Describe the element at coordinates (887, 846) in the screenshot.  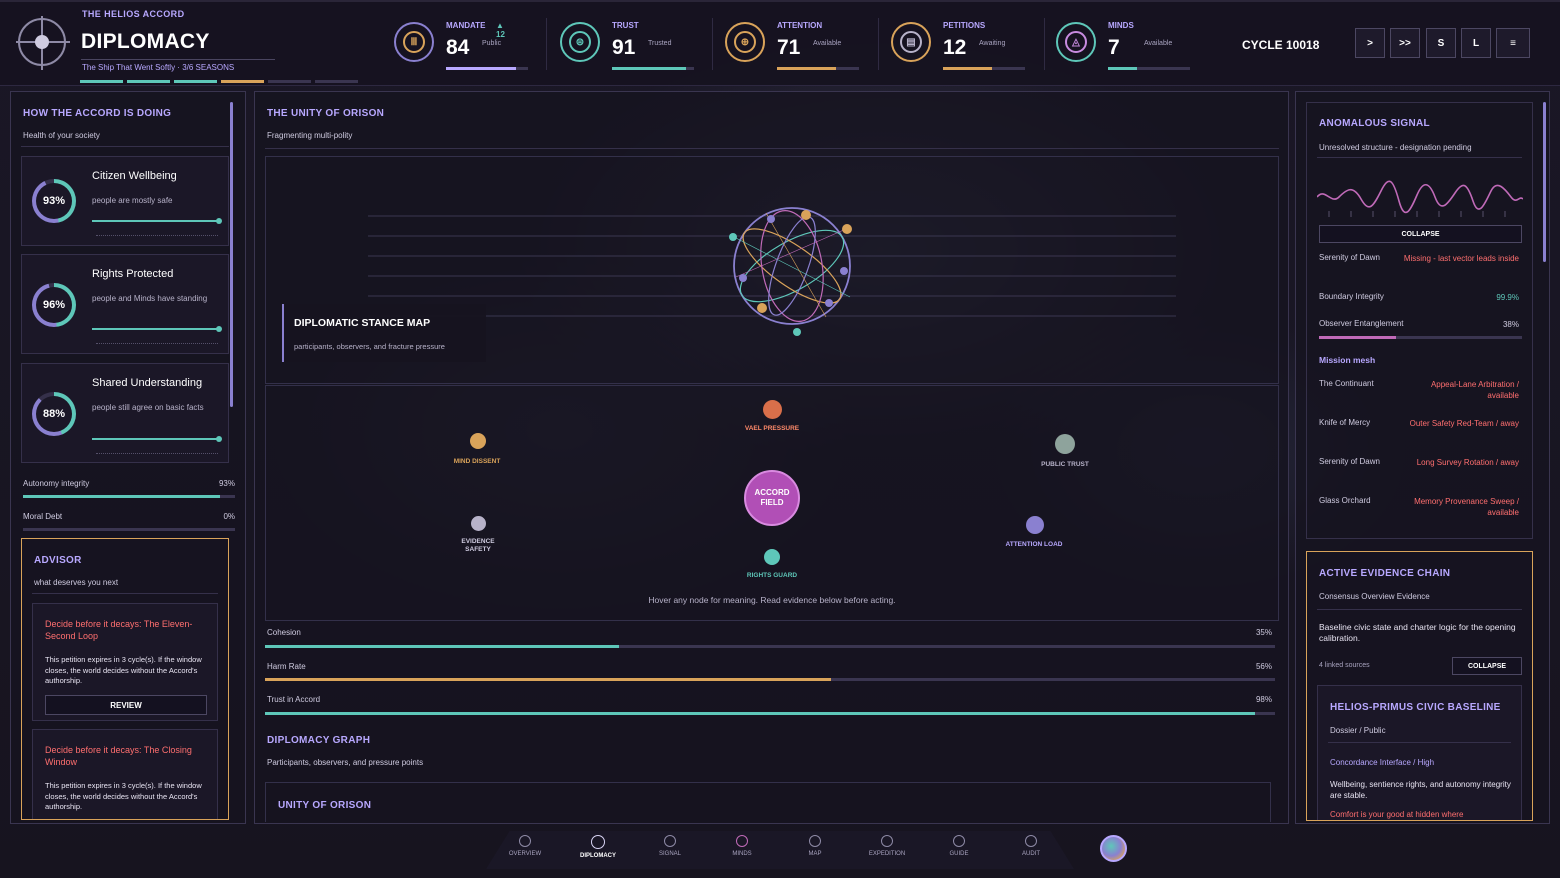
I see `nav-expedition: EXPEDITION` at that location.